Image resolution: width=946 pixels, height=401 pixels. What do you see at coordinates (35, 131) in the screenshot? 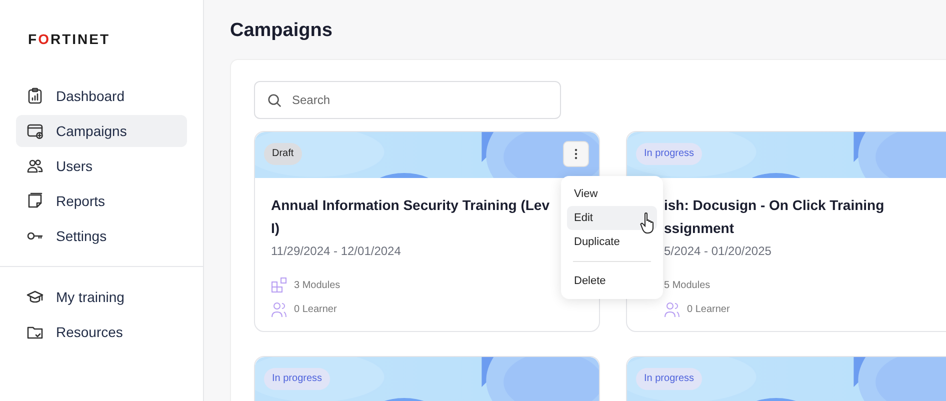
I see `campaigns-icon` at bounding box center [35, 131].